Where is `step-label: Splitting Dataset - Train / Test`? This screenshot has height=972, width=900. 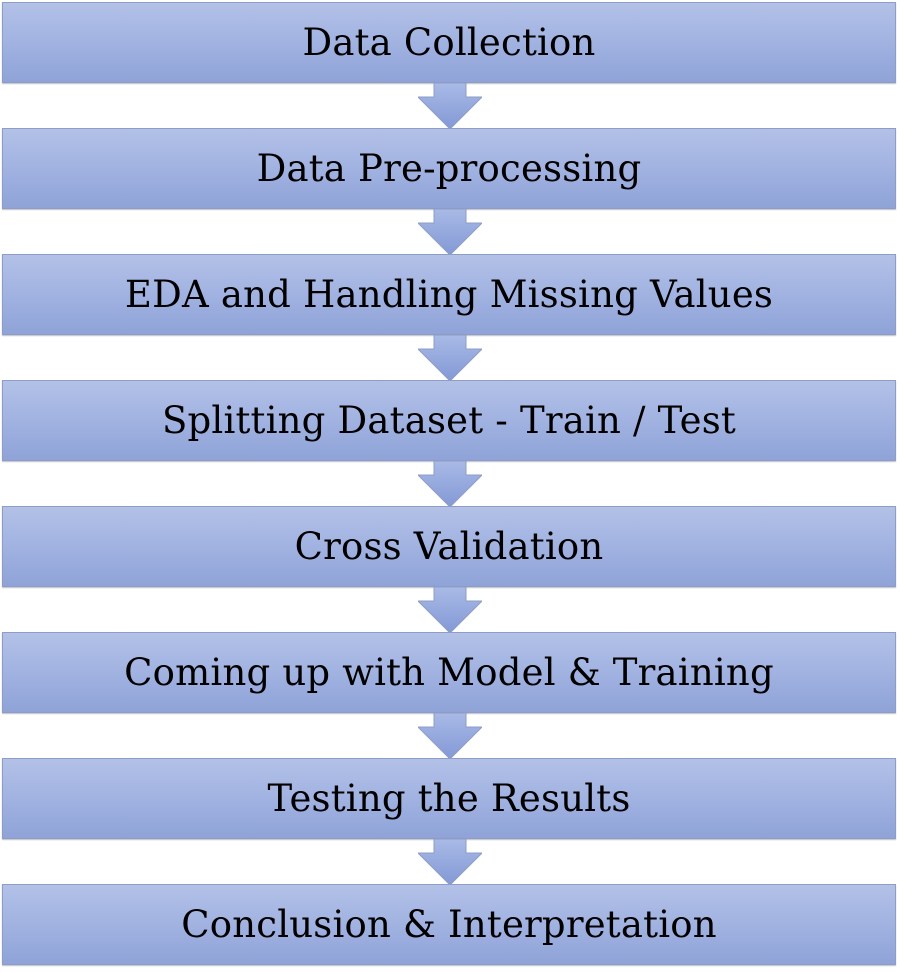
step-label: Splitting Dataset - Train / Test is located at coordinates (448, 420).